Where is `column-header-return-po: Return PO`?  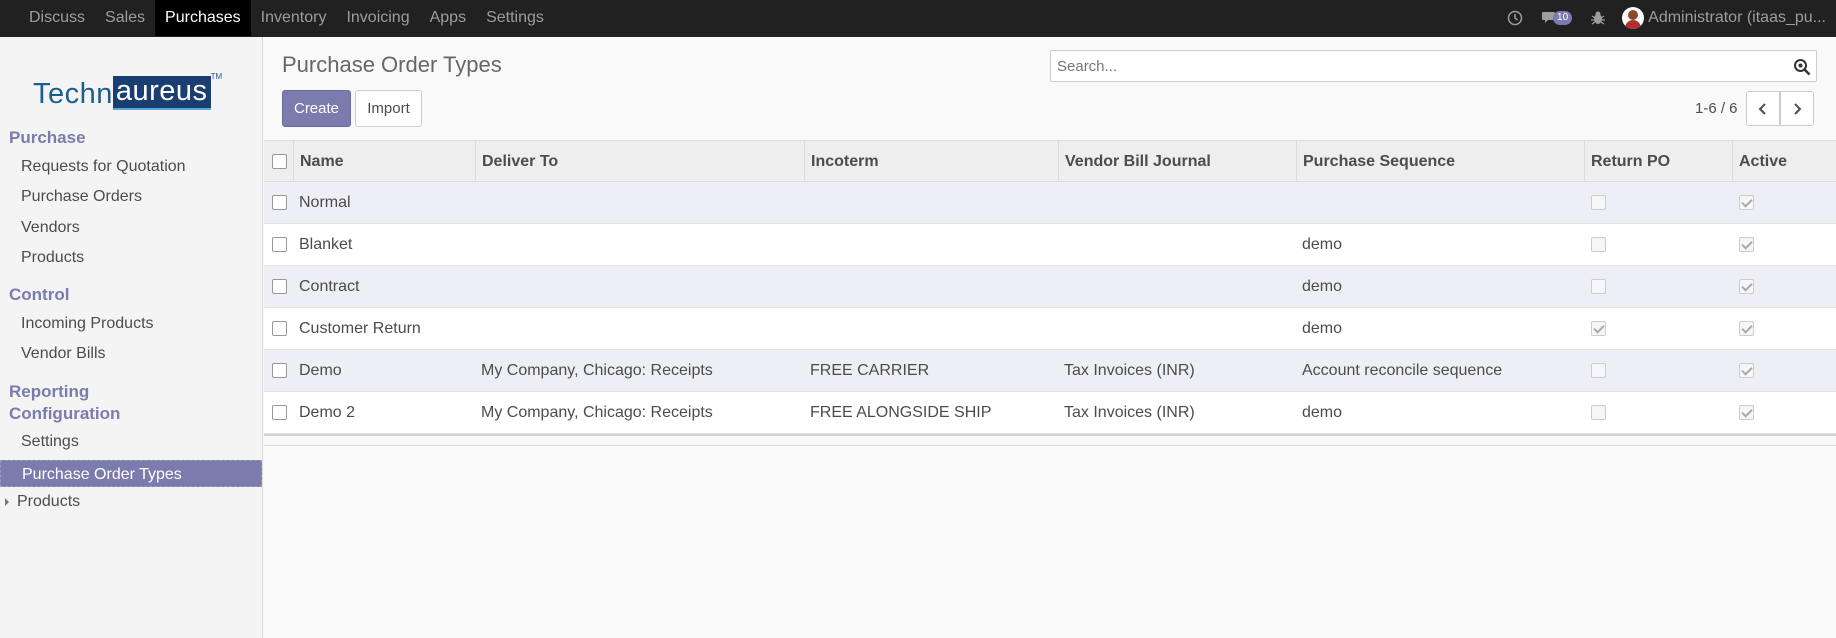 column-header-return-po: Return PO is located at coordinates (1658, 161).